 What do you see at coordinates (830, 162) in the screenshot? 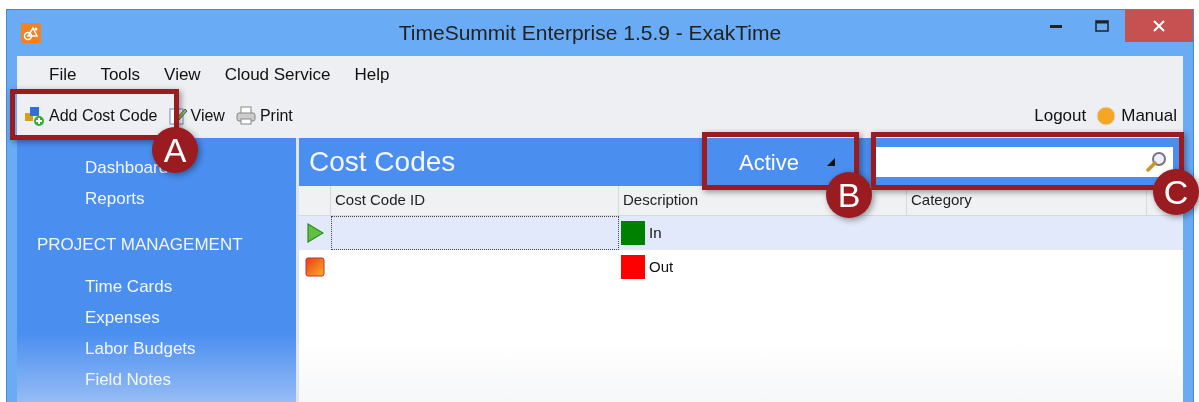
I see `caret-icon` at bounding box center [830, 162].